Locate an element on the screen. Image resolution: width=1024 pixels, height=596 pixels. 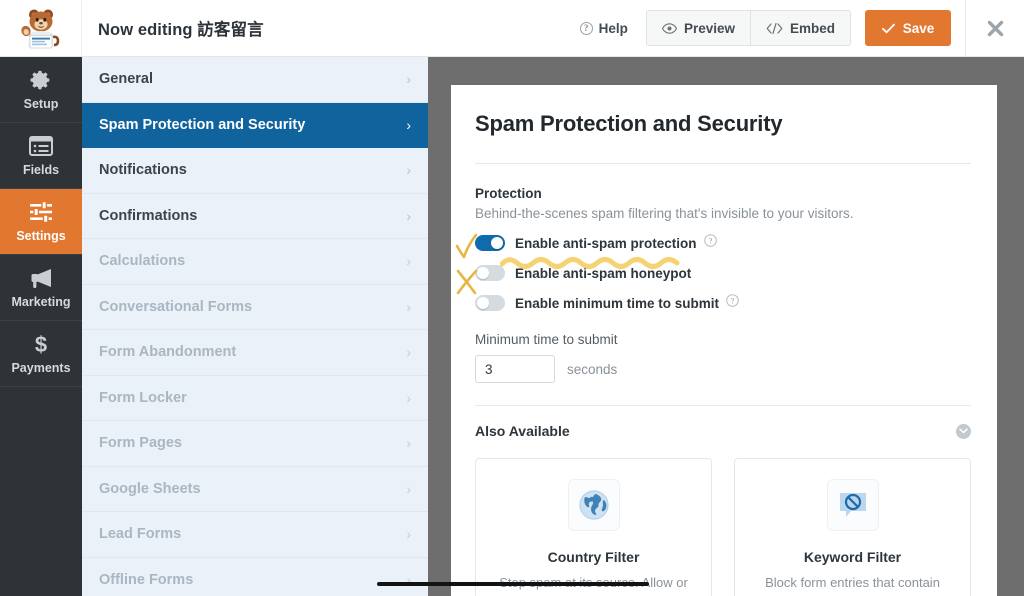
toggle-label: Enable anti-spam protection is located at coordinates (606, 243).